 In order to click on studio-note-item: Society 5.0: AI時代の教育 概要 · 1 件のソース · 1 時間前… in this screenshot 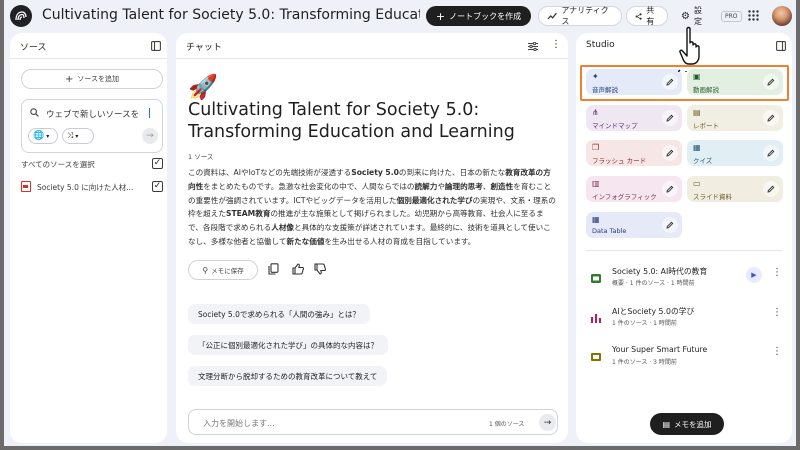, I will do `click(684, 277)`.